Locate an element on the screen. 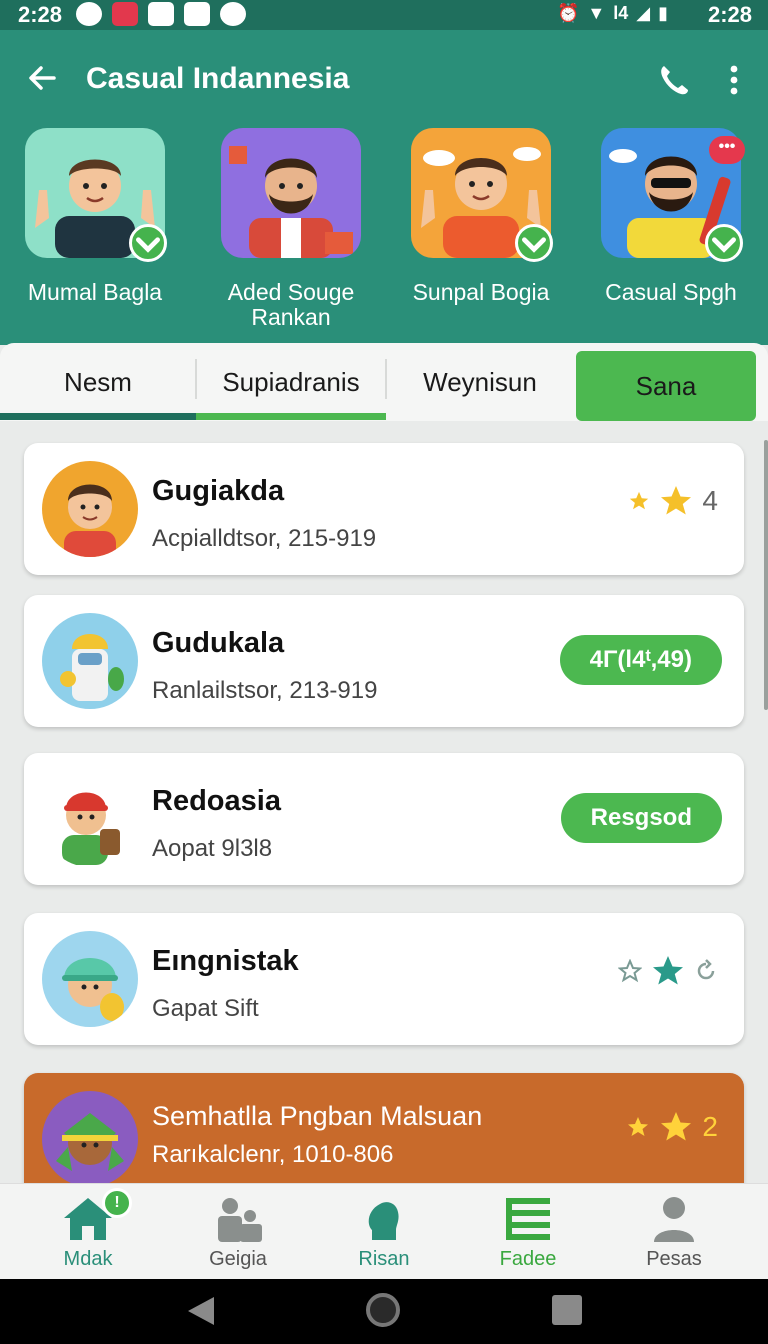 The width and height of the screenshot is (768, 1344). back-button is located at coordinates (42, 78).